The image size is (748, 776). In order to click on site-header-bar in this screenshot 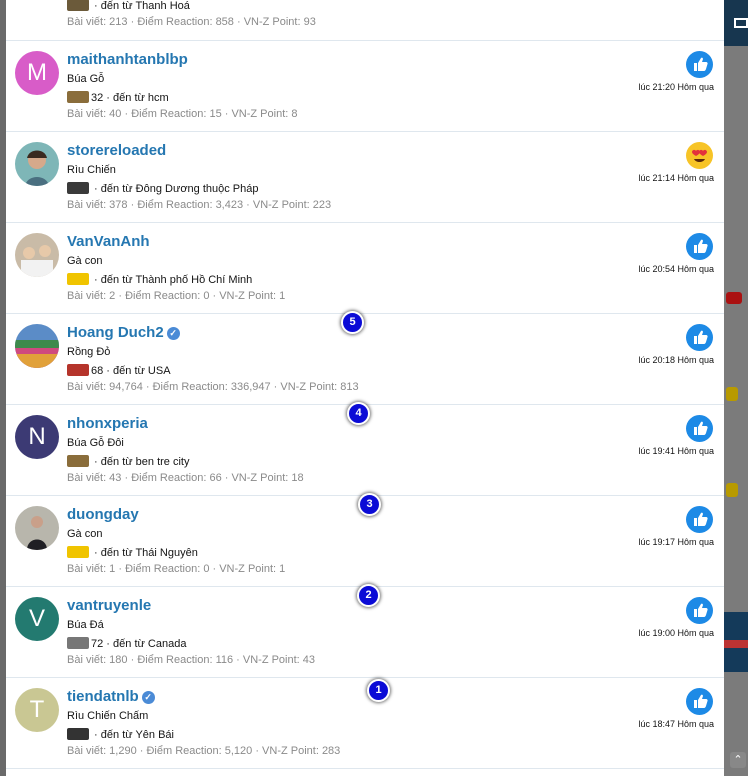, I will do `click(736, 23)`.